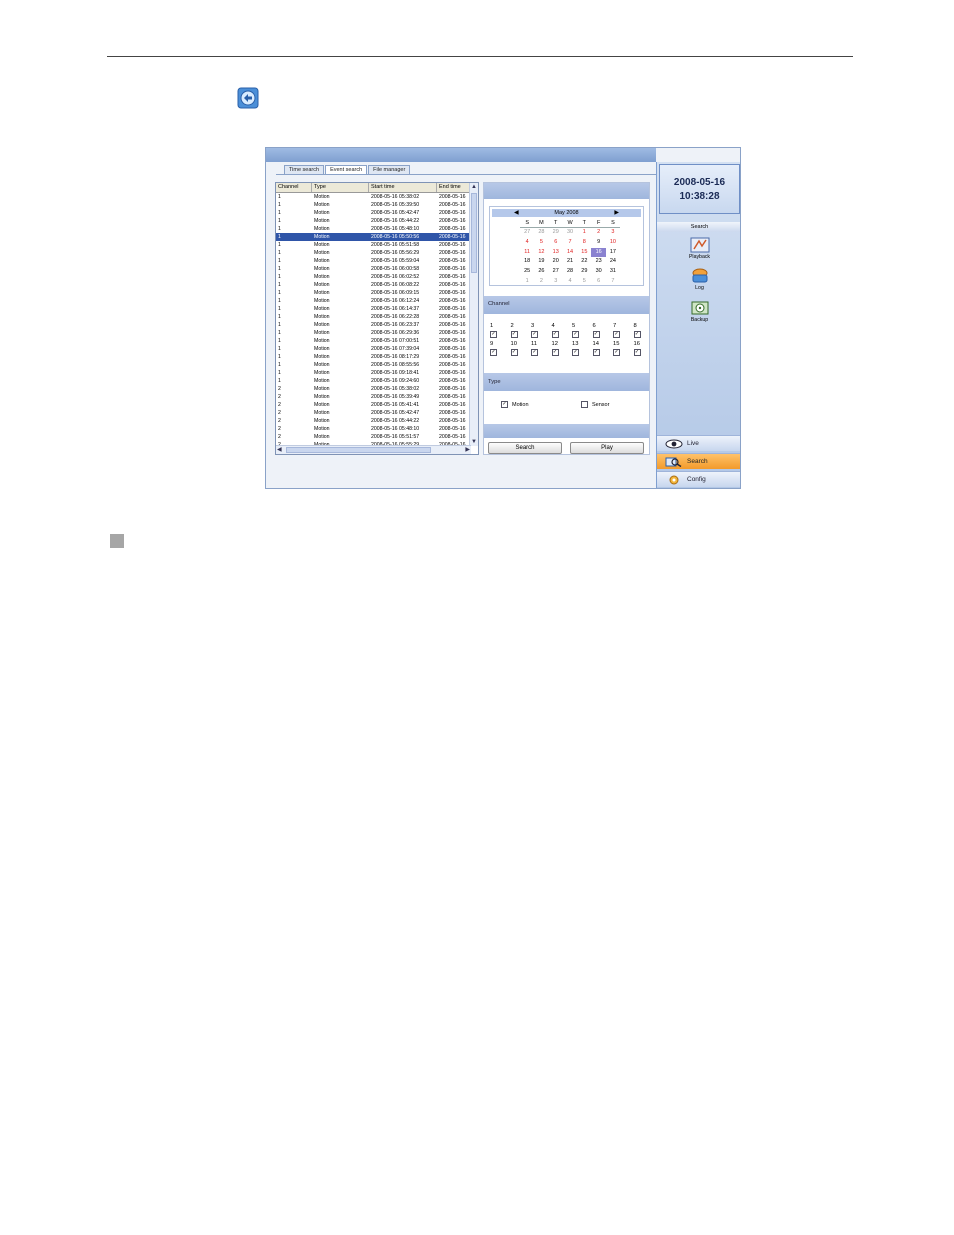 Image resolution: width=954 pixels, height=1235 pixels. I want to click on channel-option: 8 ✓, so click(644, 332).